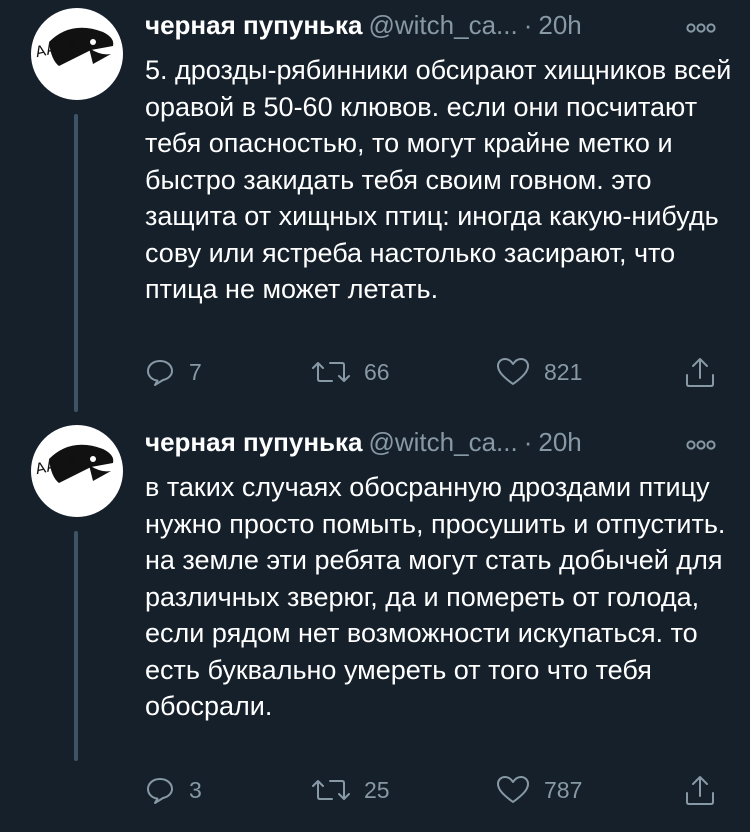 Image resolution: width=750 pixels, height=832 pixels. I want to click on retweet-button: 25, so click(351, 790).